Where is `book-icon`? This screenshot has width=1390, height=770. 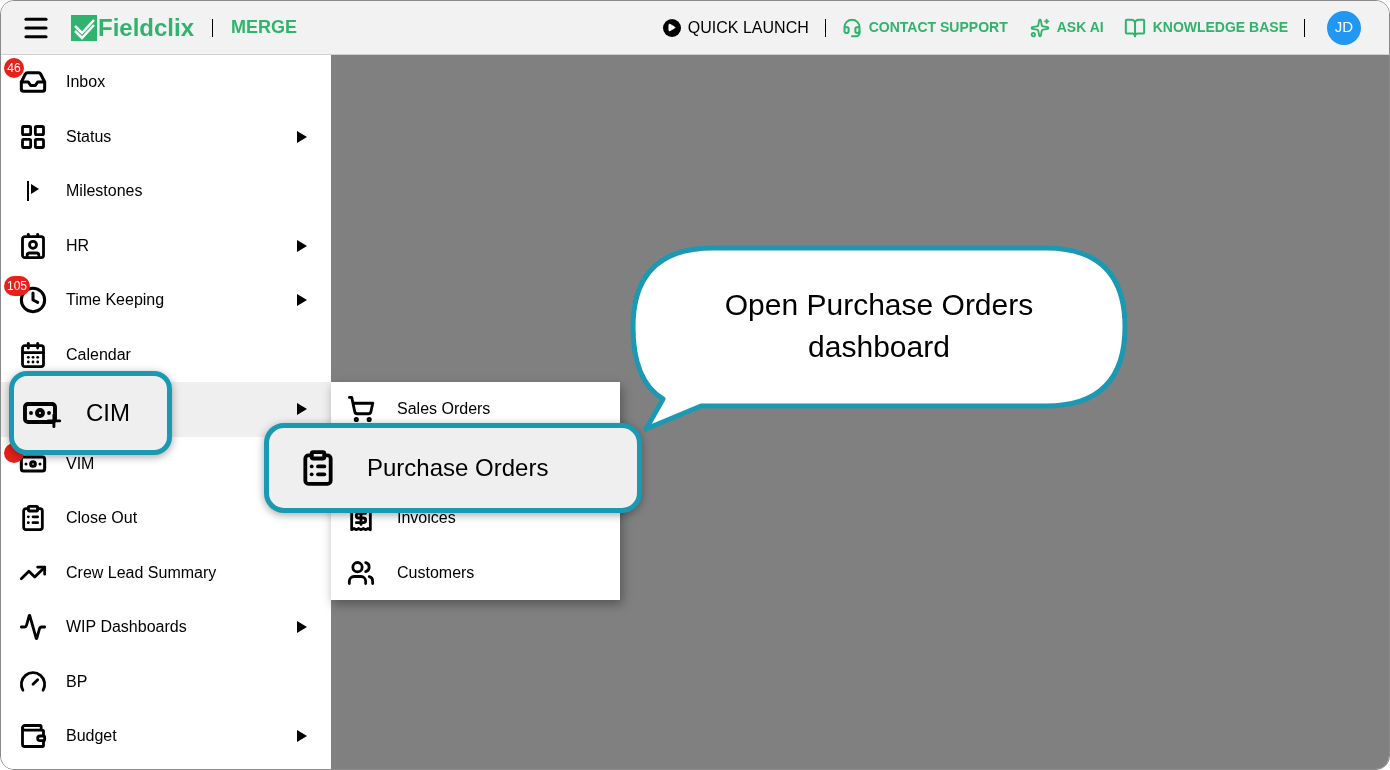 book-icon is located at coordinates (1134, 27).